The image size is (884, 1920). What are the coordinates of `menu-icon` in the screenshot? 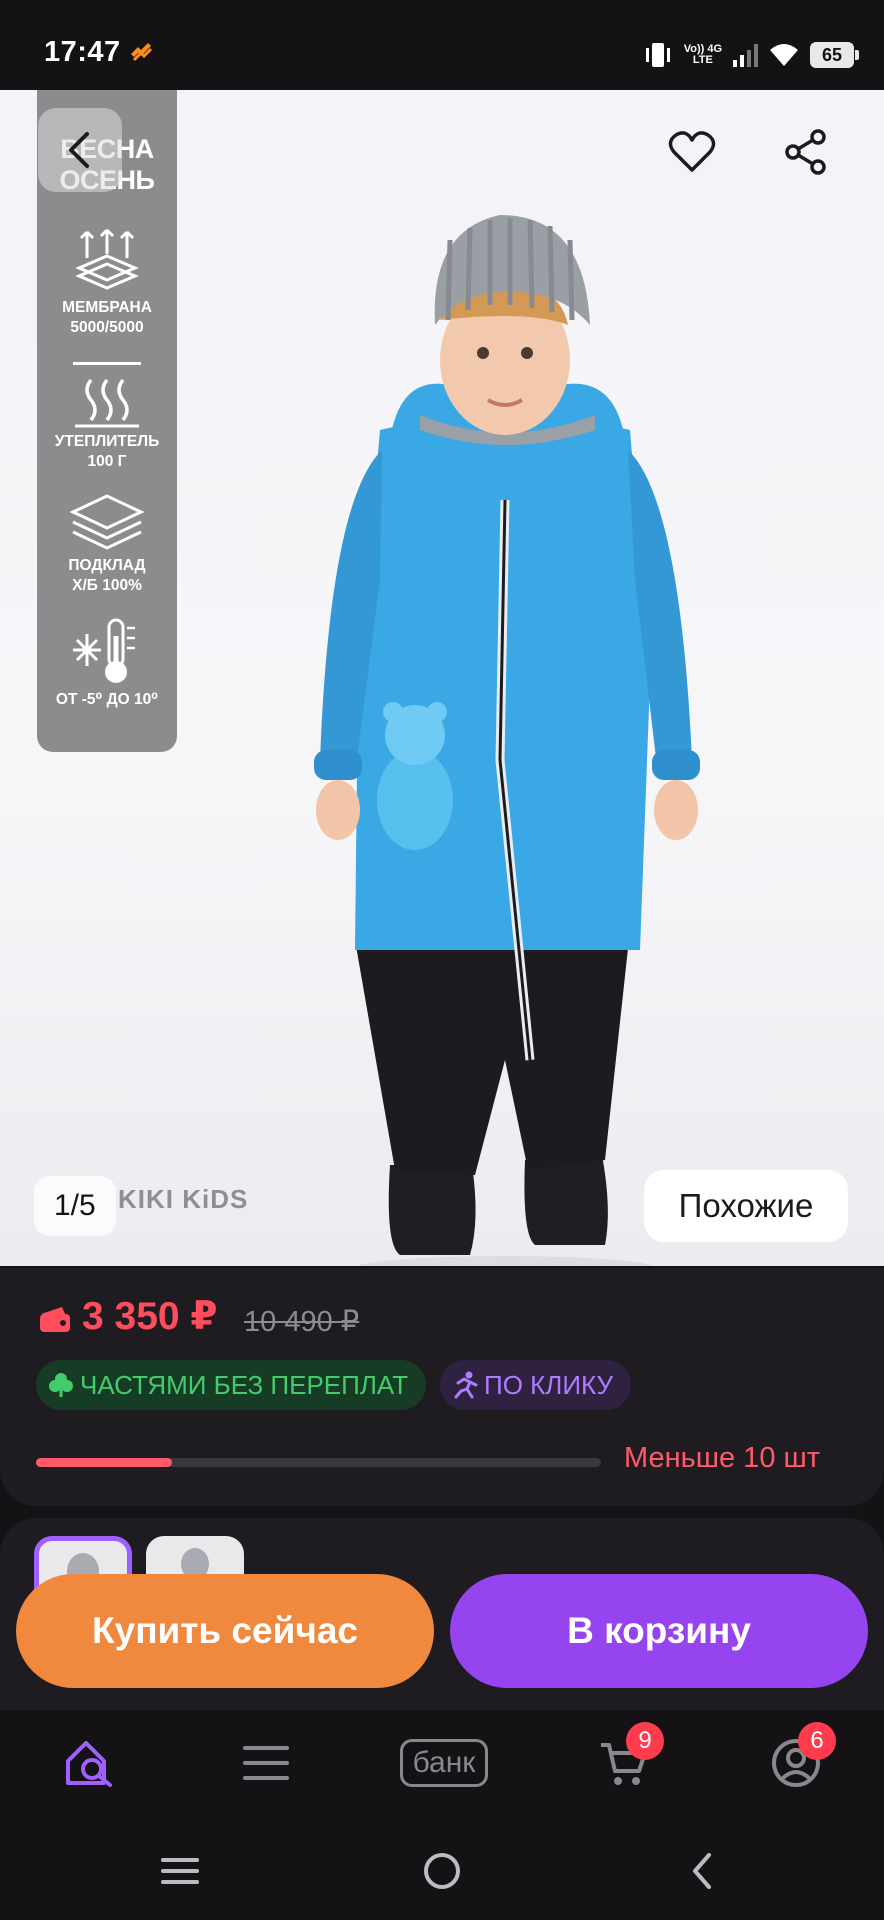 It's located at (266, 1763).